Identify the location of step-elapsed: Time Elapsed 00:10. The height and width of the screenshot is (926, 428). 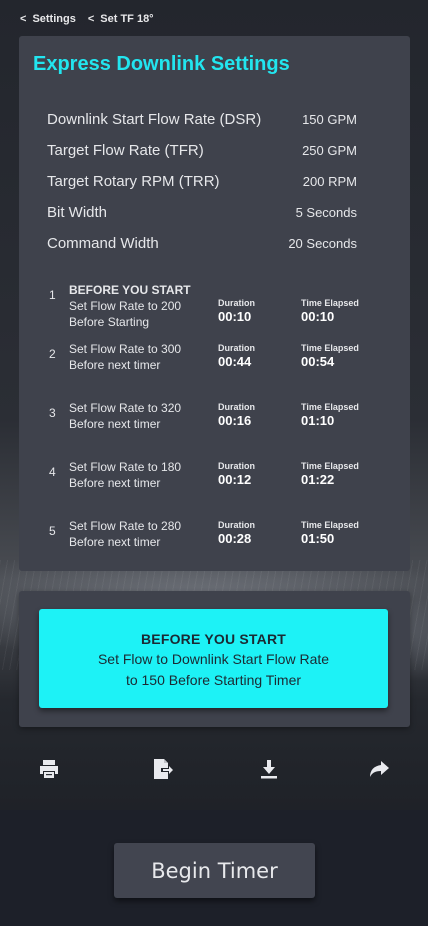
(330, 311).